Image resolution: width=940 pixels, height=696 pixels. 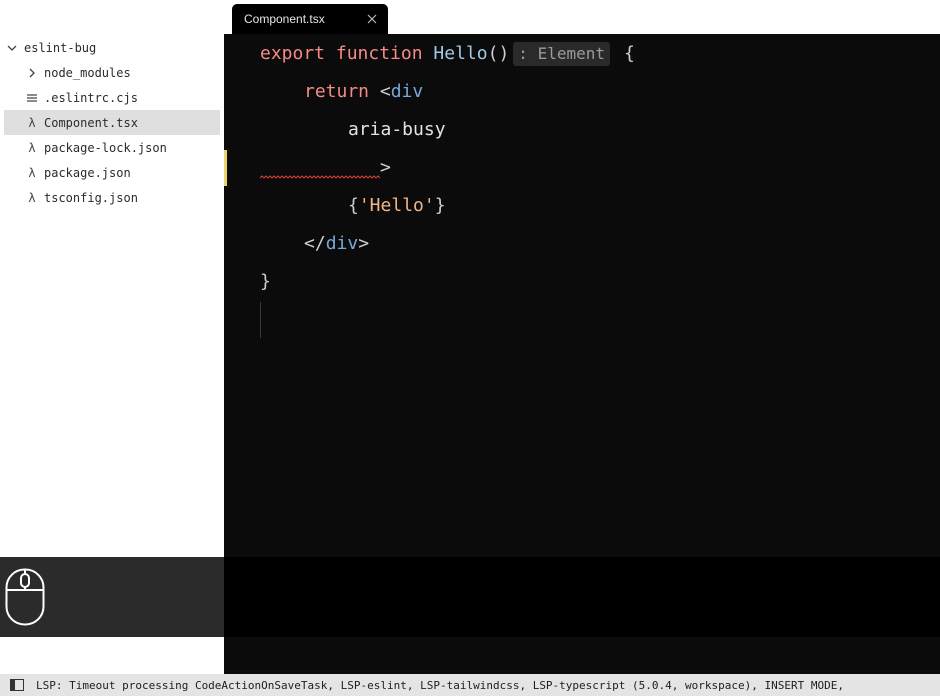 I want to click on closing-tag-close: >, so click(x=364, y=243).